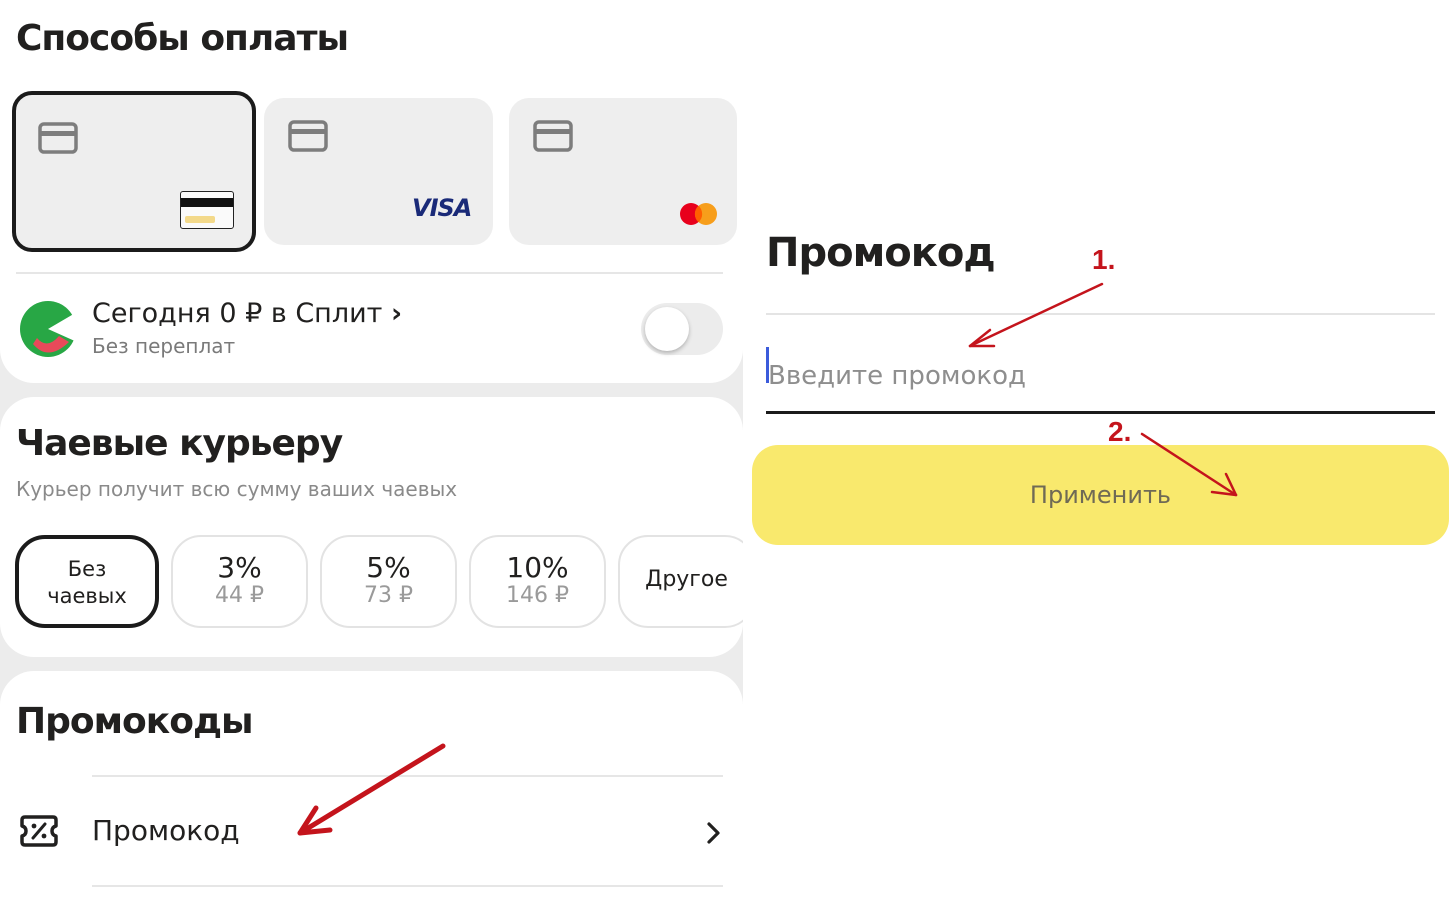 This screenshot has height=903, width=1455. Describe the element at coordinates (87, 569) in the screenshot. I see `tip-option-label: Без` at that location.